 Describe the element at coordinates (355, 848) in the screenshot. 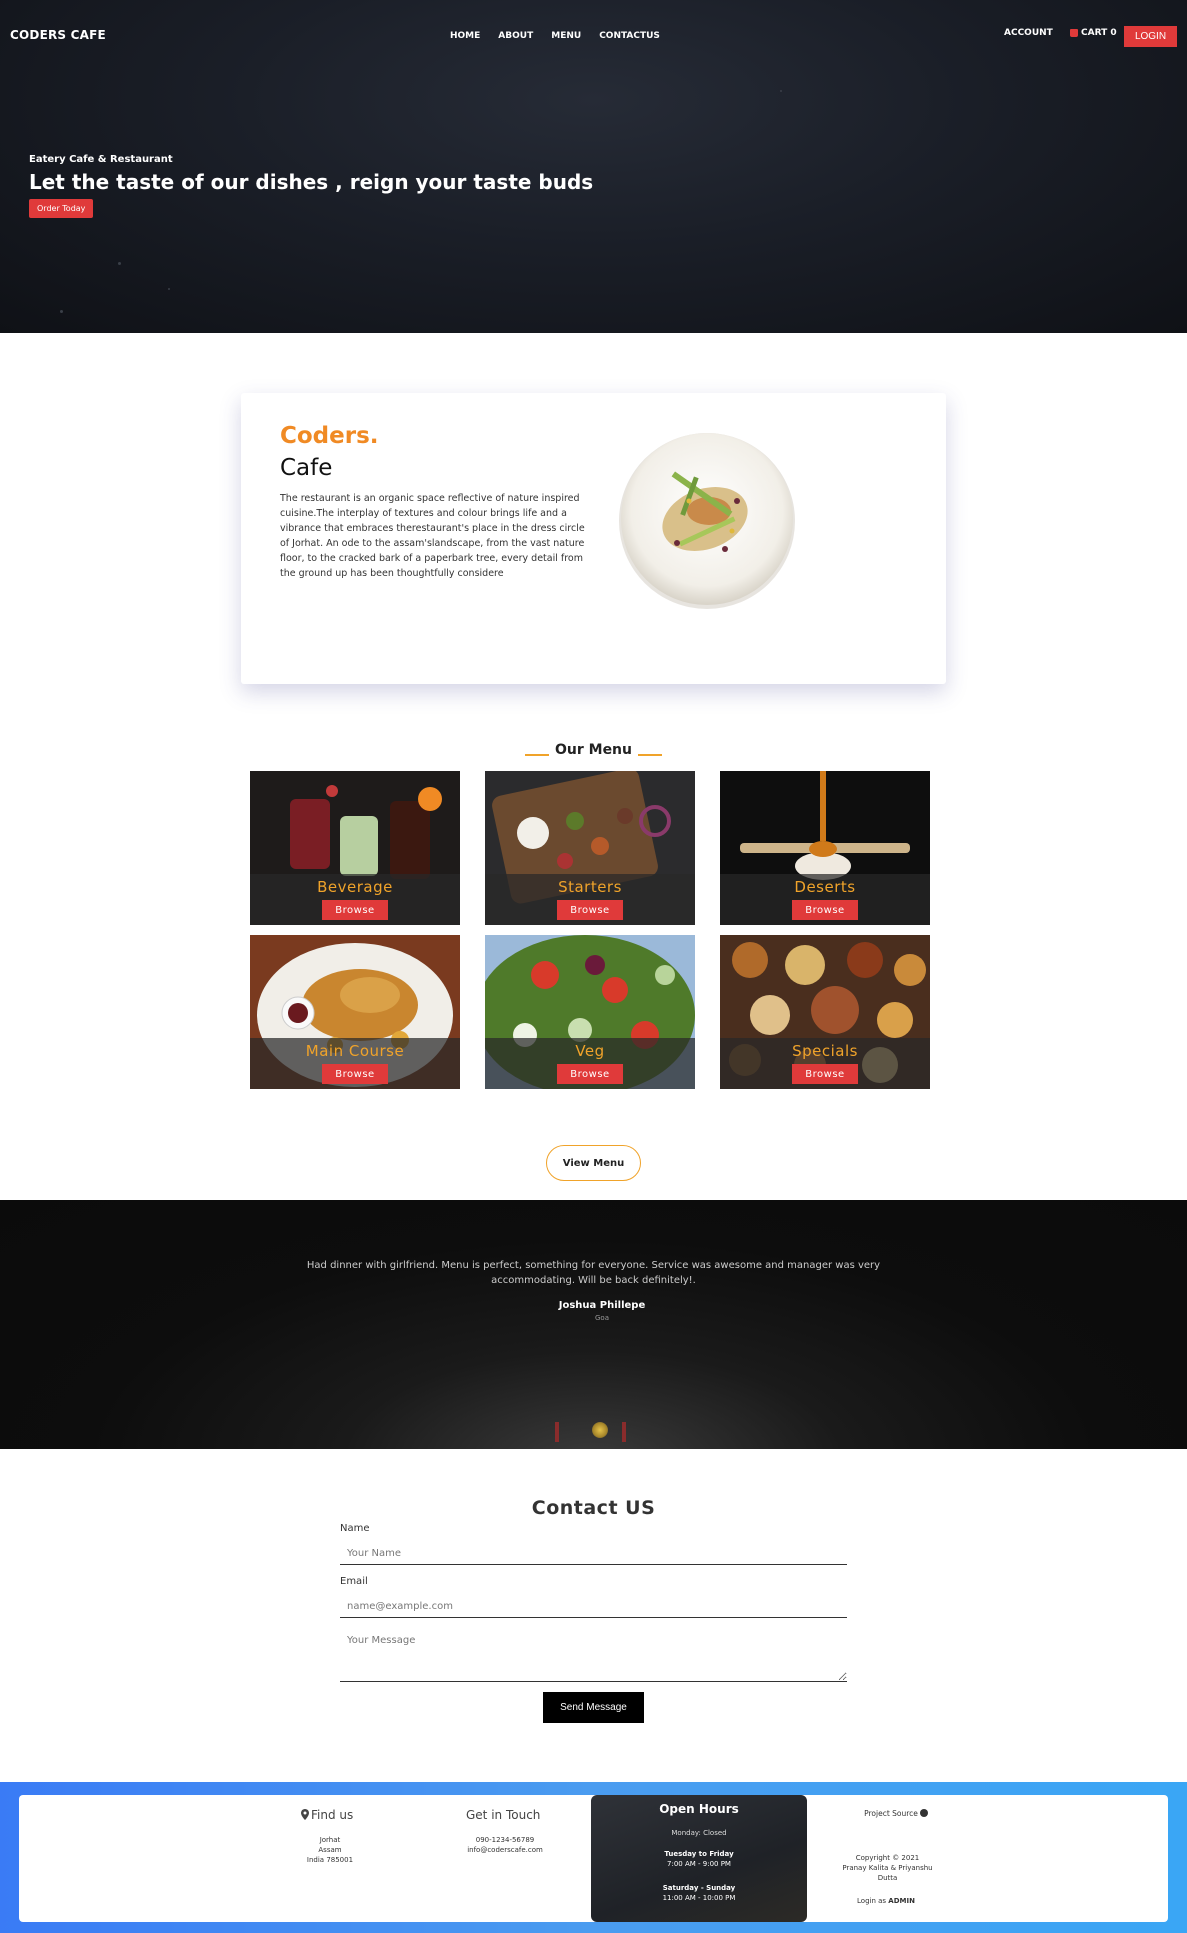

I see `menu-tile-beverage: Beverage Browse` at that location.